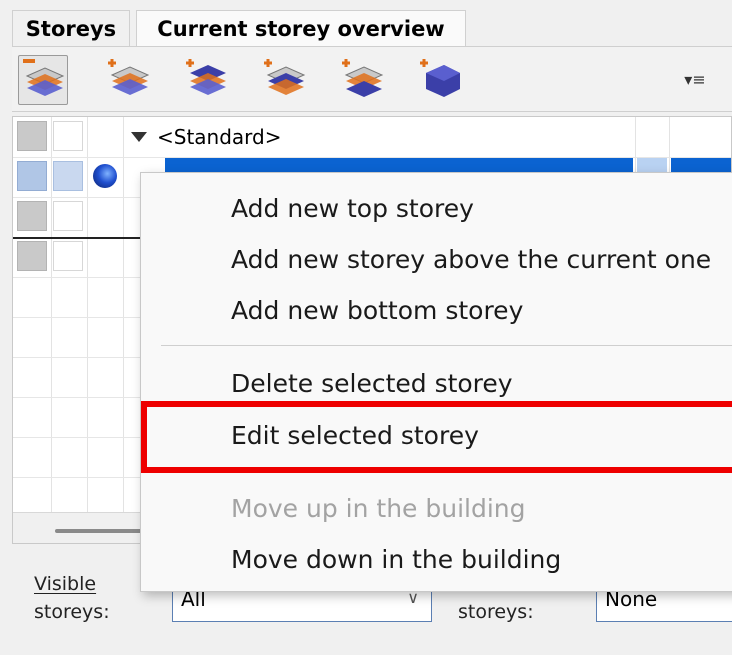 The height and width of the screenshot is (655, 732). I want to click on grid-row-group, so click(73, 137).